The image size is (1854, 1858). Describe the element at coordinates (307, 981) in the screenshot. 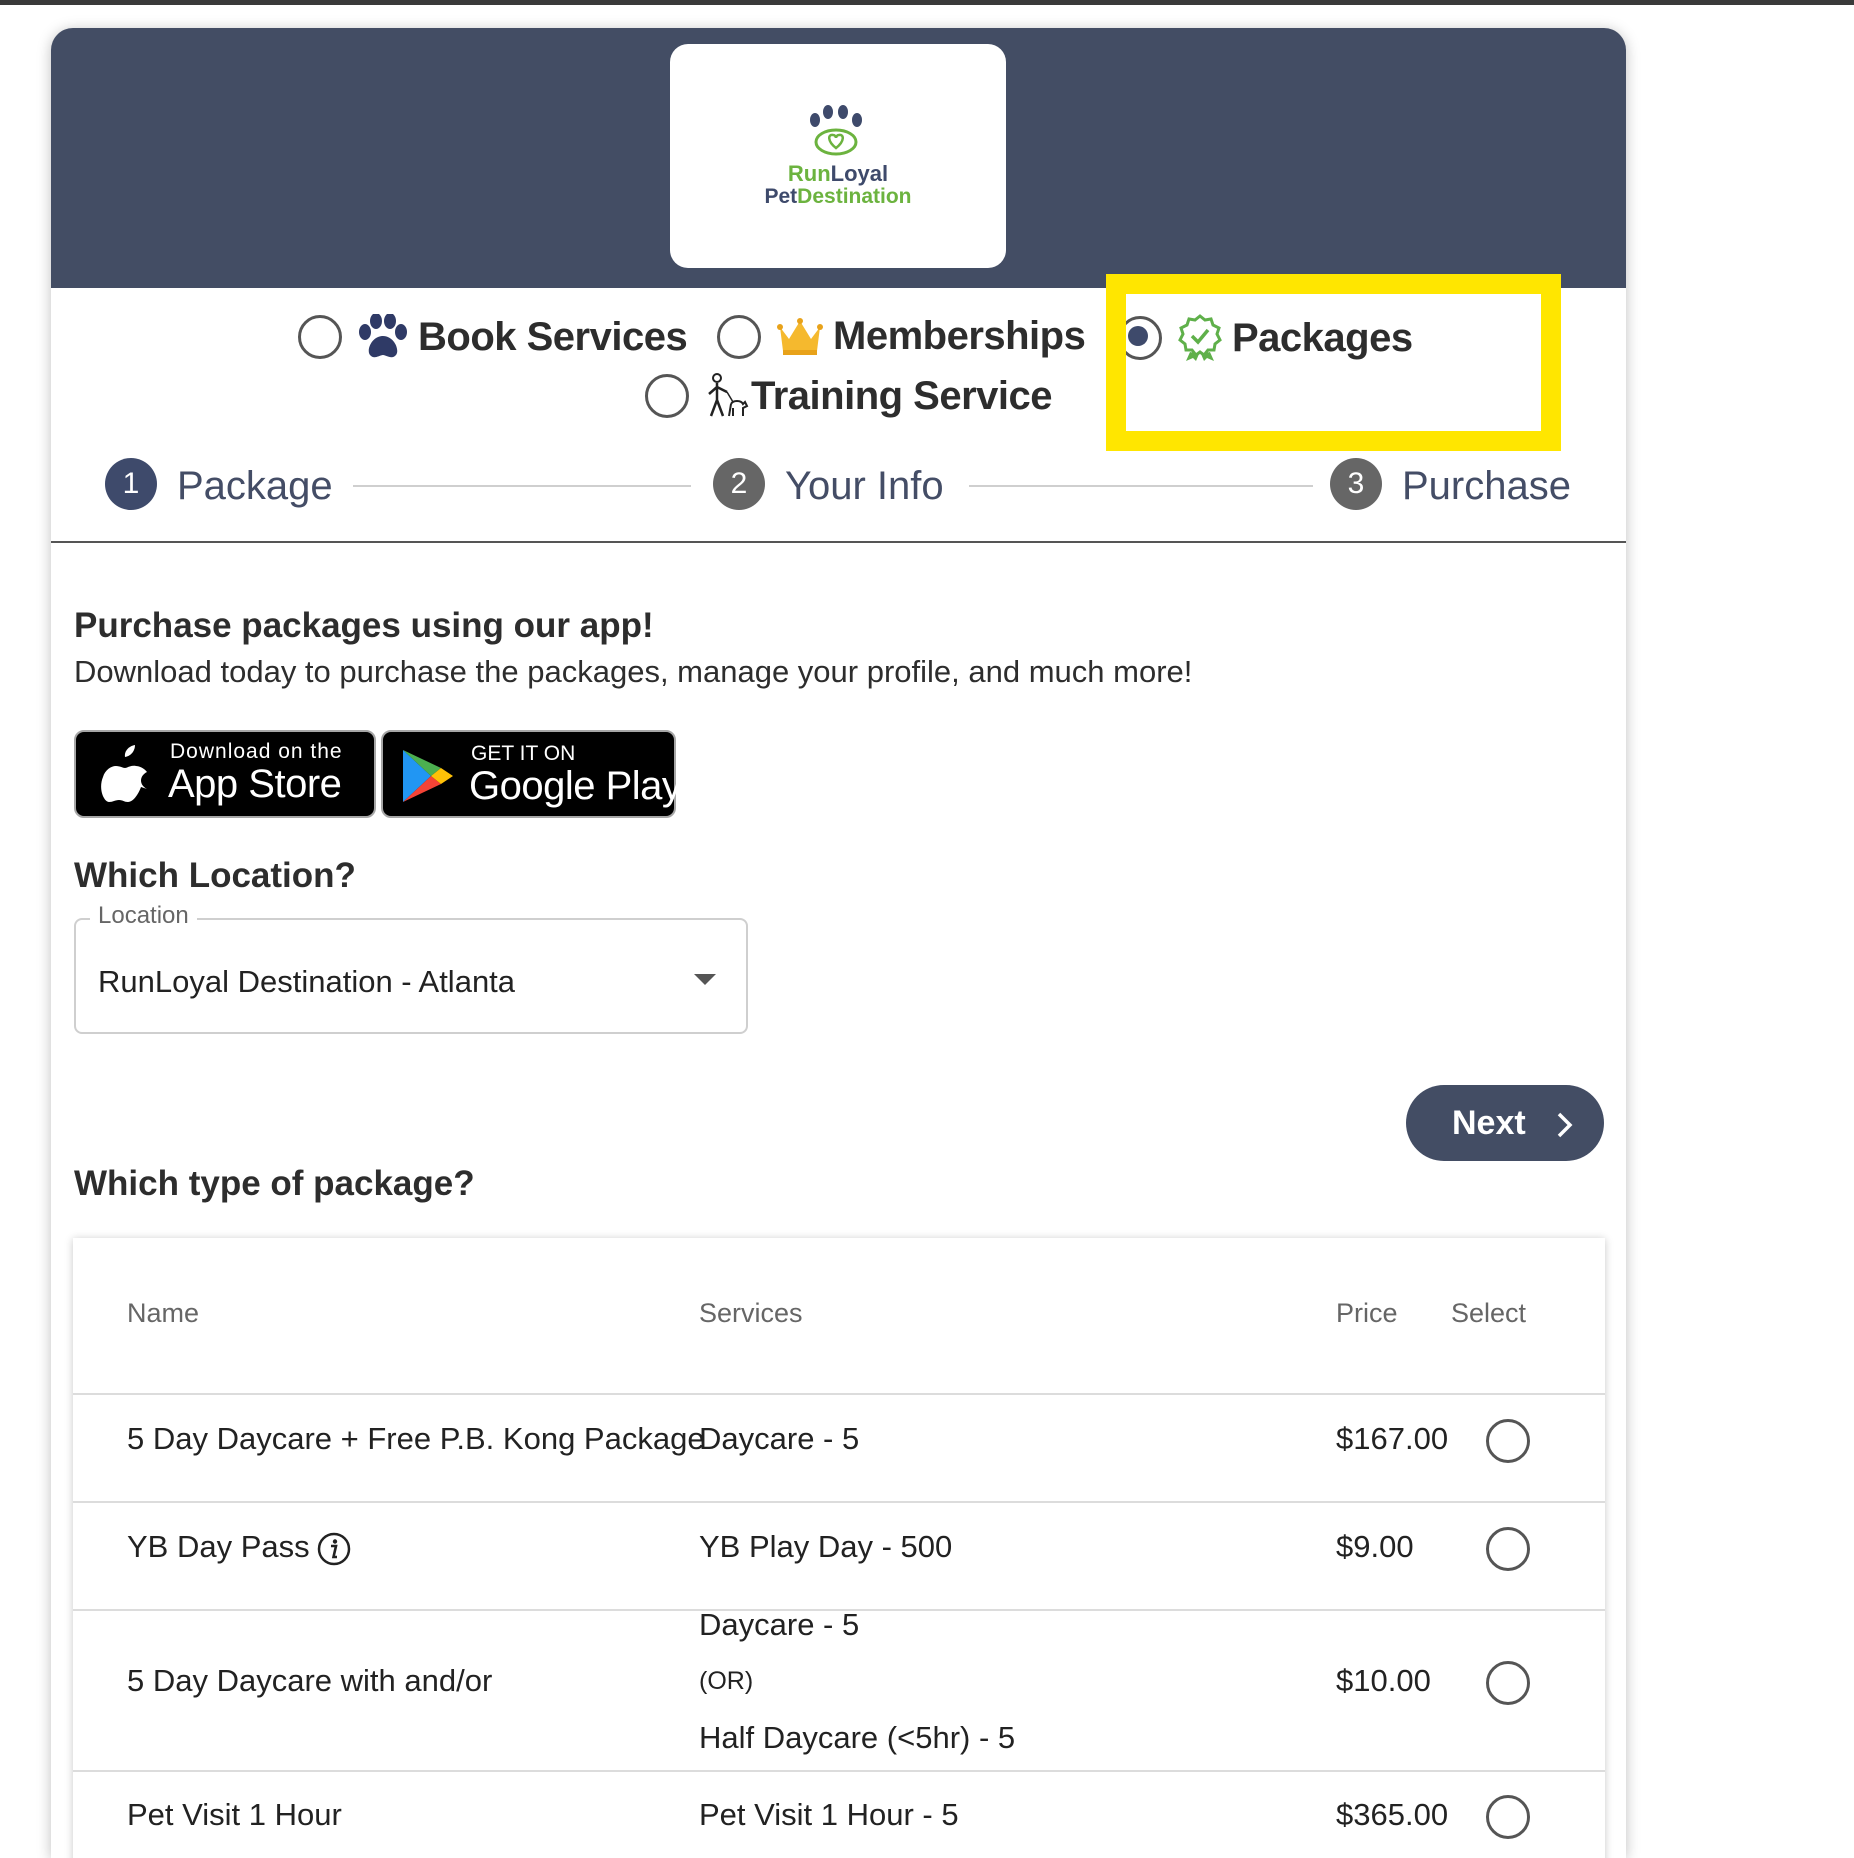

I see `location-select-value: RunLoyal Destination - Atlanta` at that location.